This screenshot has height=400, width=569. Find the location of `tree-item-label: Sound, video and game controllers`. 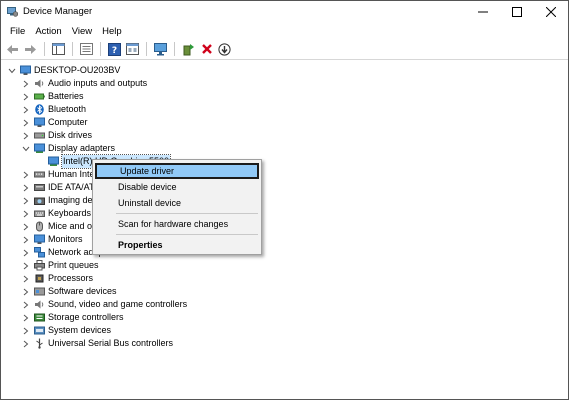

tree-item-label: Sound, video and game controllers is located at coordinates (118, 304).